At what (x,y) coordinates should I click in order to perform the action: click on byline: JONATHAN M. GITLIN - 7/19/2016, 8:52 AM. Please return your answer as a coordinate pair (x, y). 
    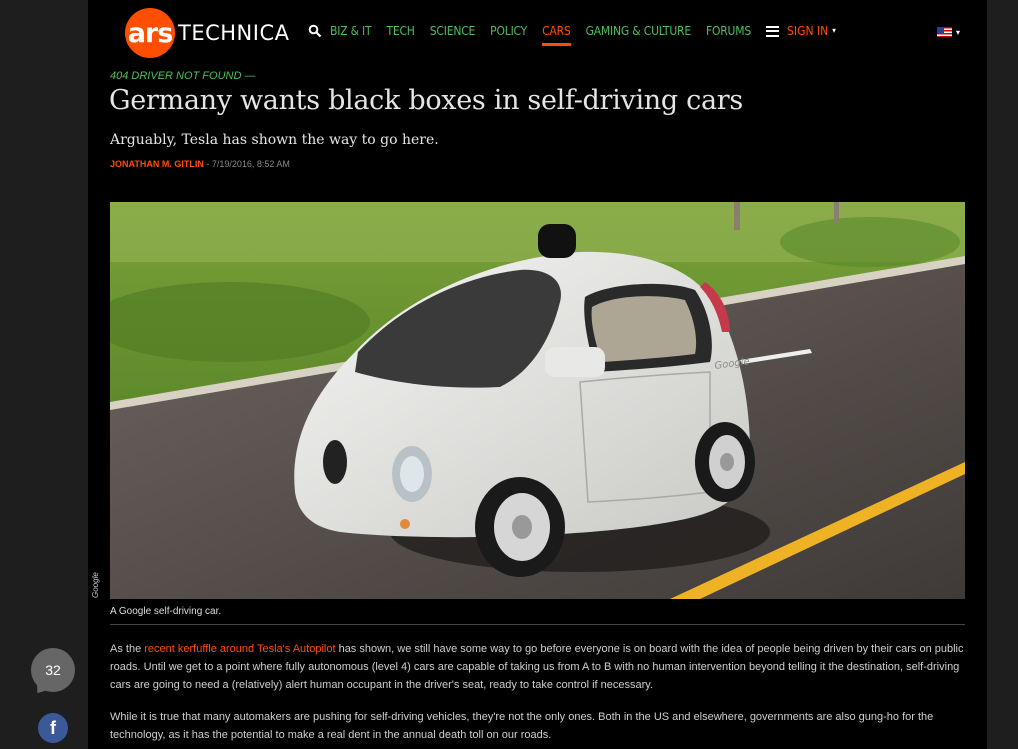
    Looking at the image, I should click on (200, 164).